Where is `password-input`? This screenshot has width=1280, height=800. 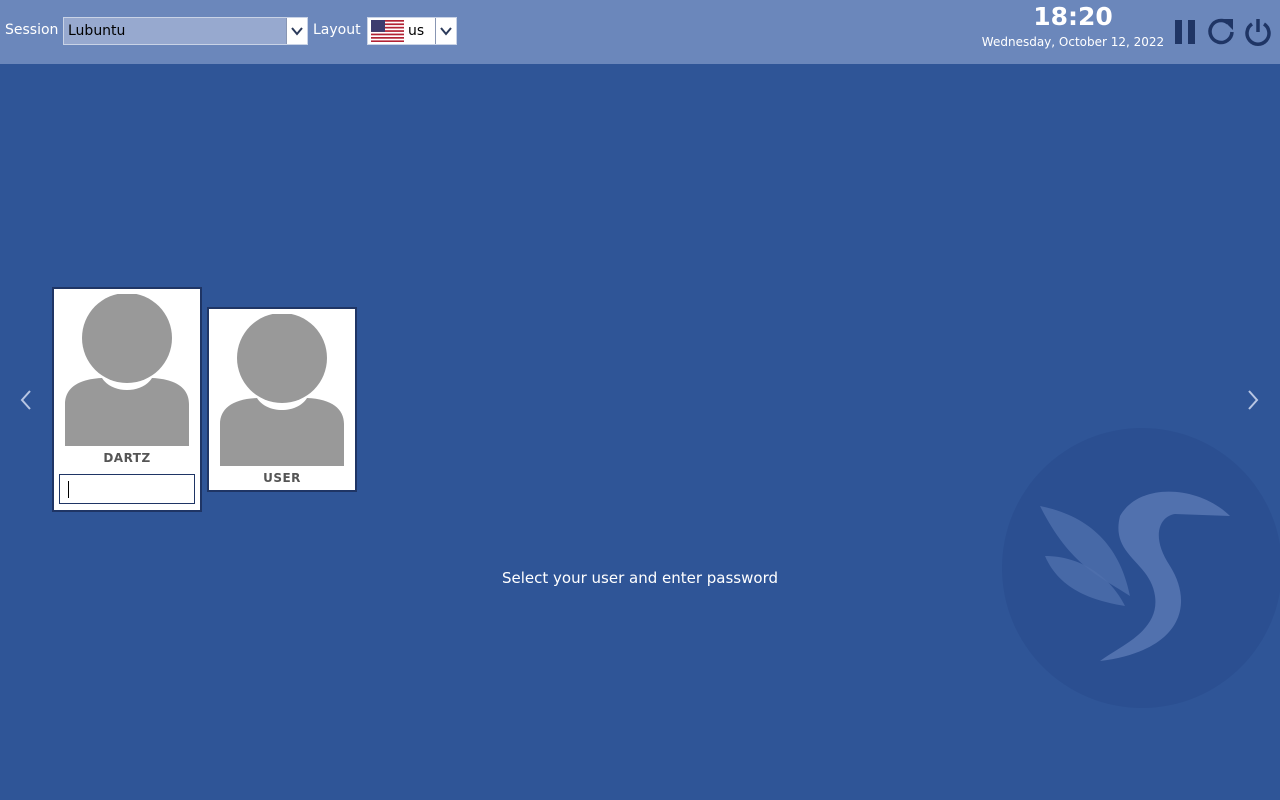 password-input is located at coordinates (127, 489).